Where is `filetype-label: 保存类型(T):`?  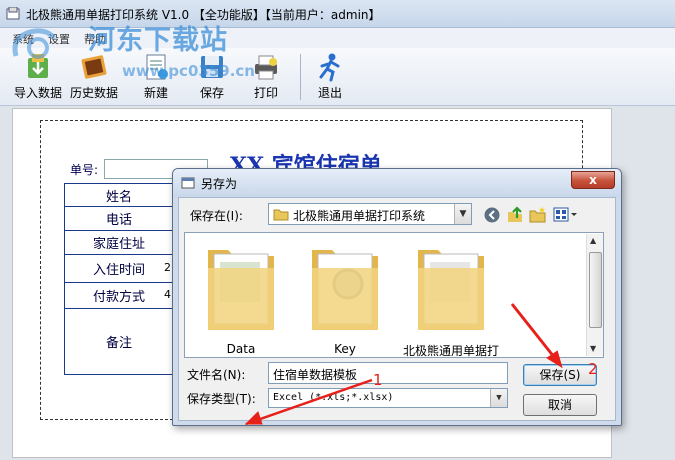 filetype-label: 保存类型(T): is located at coordinates (221, 399).